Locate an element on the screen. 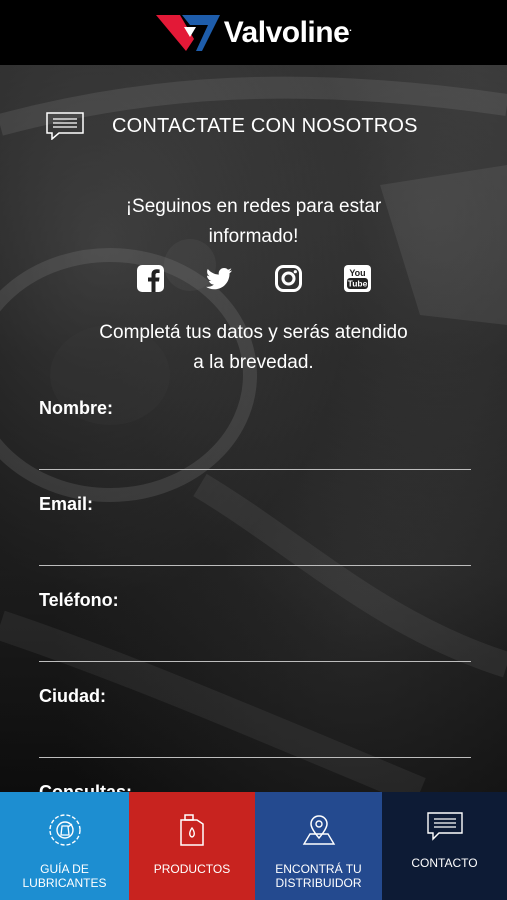 Image resolution: width=507 pixels, height=900 pixels. ciudad-field-group: Ciudad: is located at coordinates (255, 722).